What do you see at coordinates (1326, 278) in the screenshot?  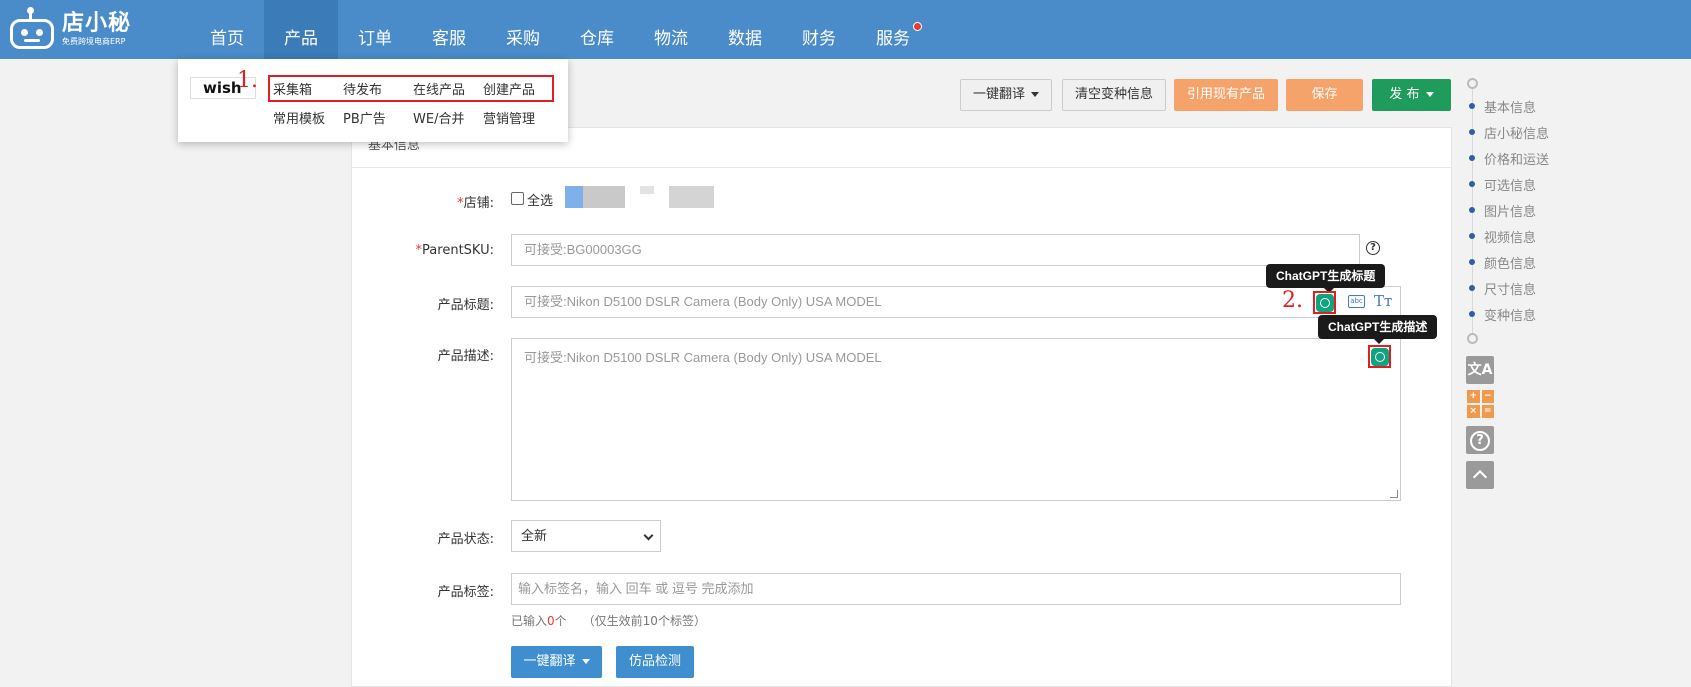 I see `chatgpt-title-tooltip: ChatGPT生成标题` at bounding box center [1326, 278].